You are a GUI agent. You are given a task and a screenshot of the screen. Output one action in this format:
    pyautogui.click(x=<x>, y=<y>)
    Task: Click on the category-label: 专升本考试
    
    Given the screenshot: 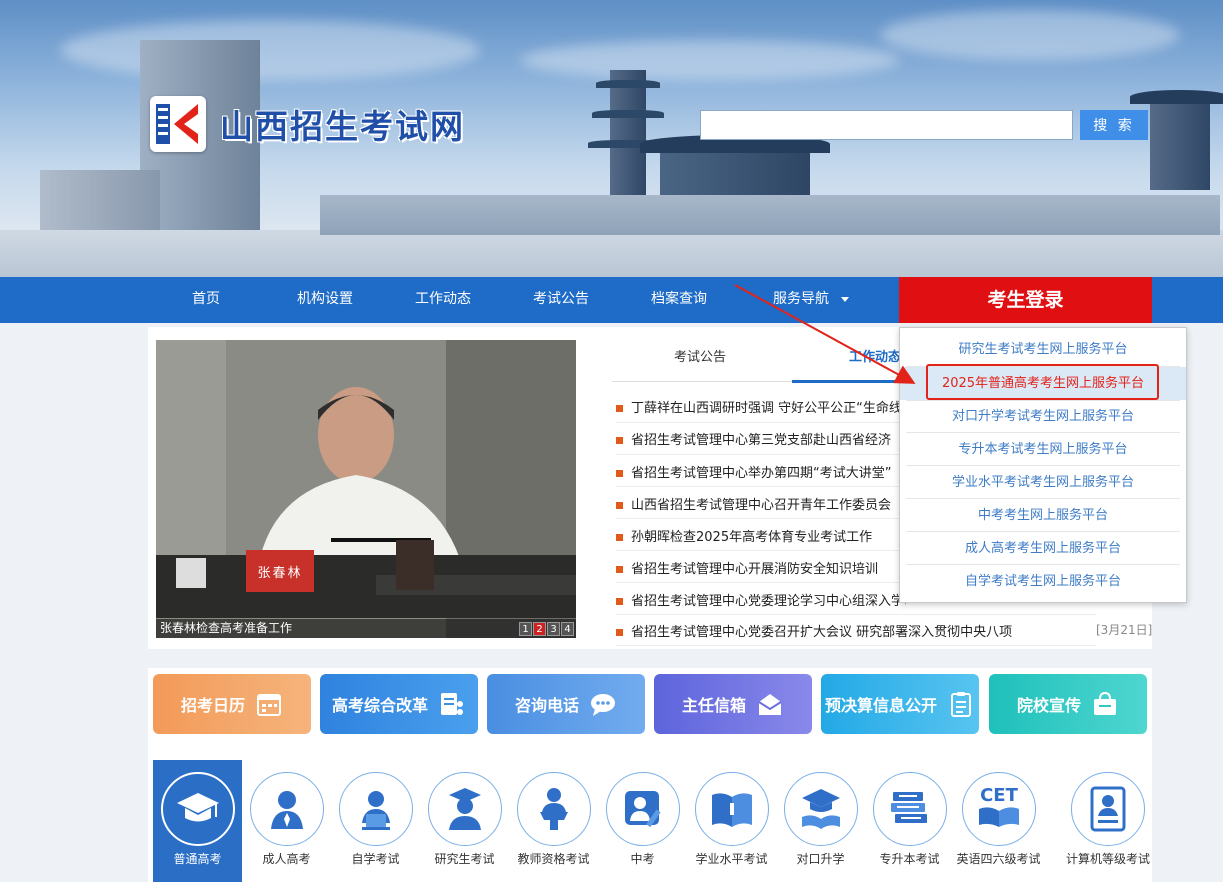 What is the action you would take?
    pyautogui.click(x=909, y=859)
    